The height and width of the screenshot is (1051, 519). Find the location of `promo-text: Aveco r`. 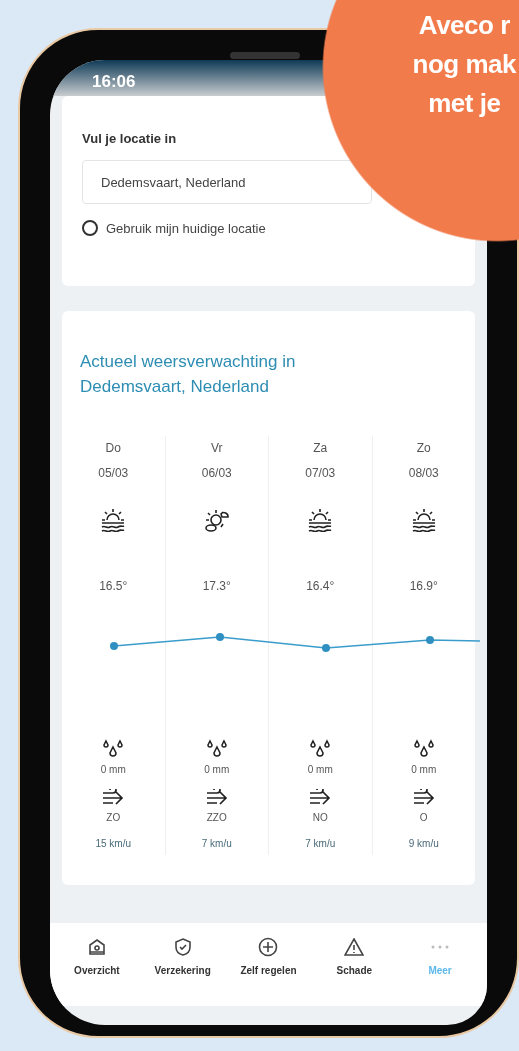

promo-text: Aveco r is located at coordinates (464, 25).